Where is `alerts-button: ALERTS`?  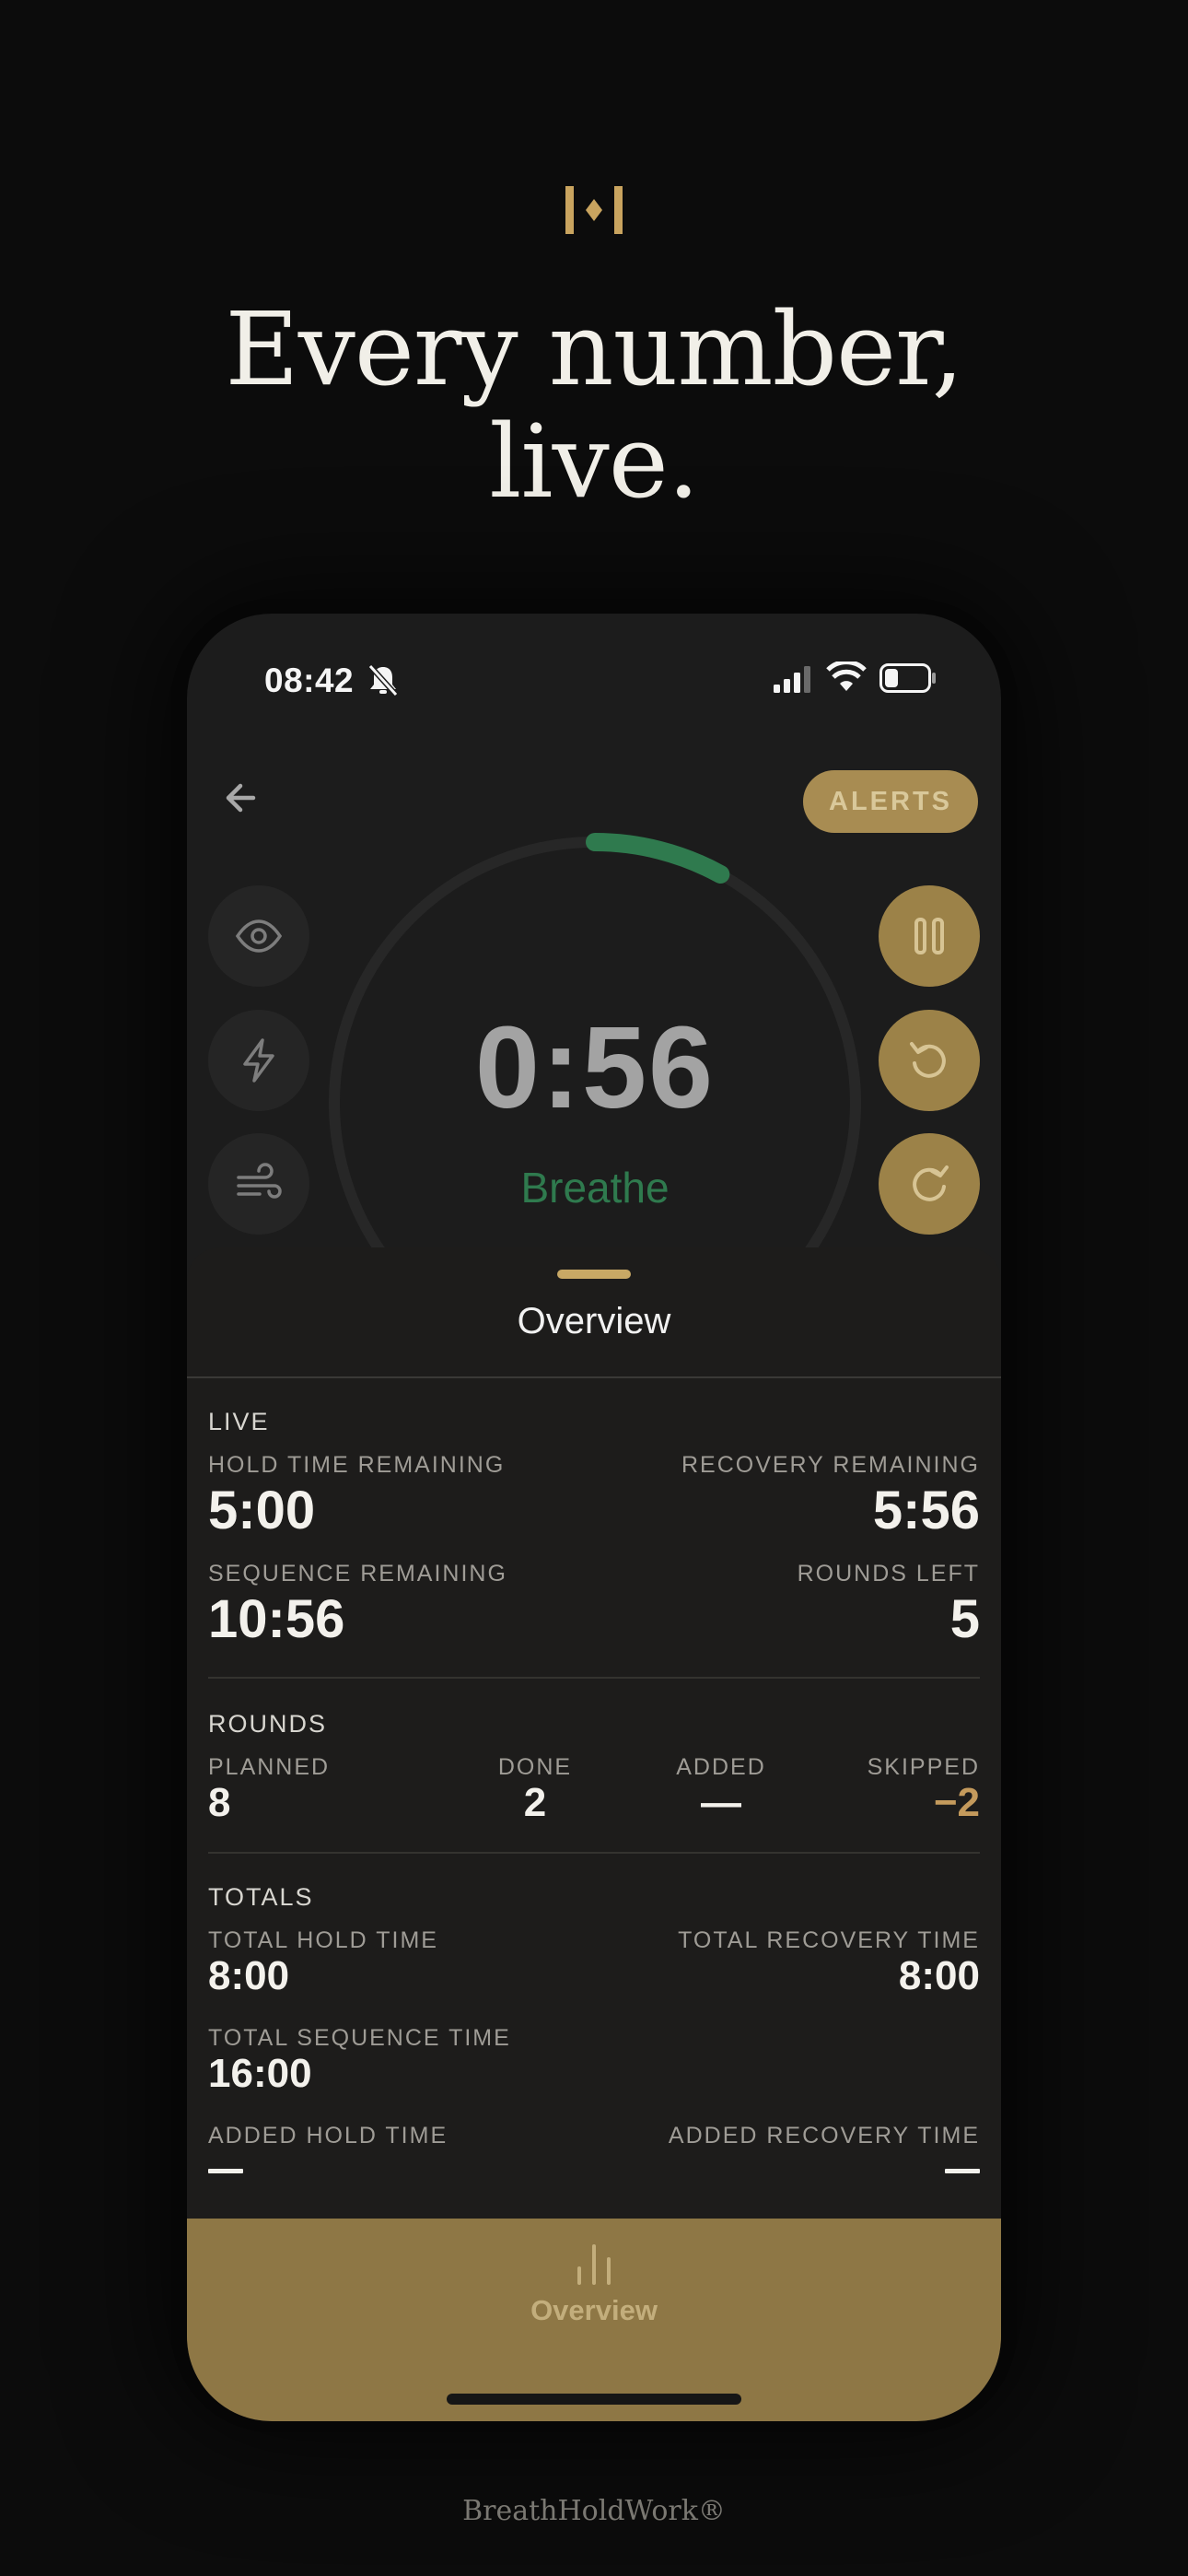
alerts-button: ALERTS is located at coordinates (890, 801).